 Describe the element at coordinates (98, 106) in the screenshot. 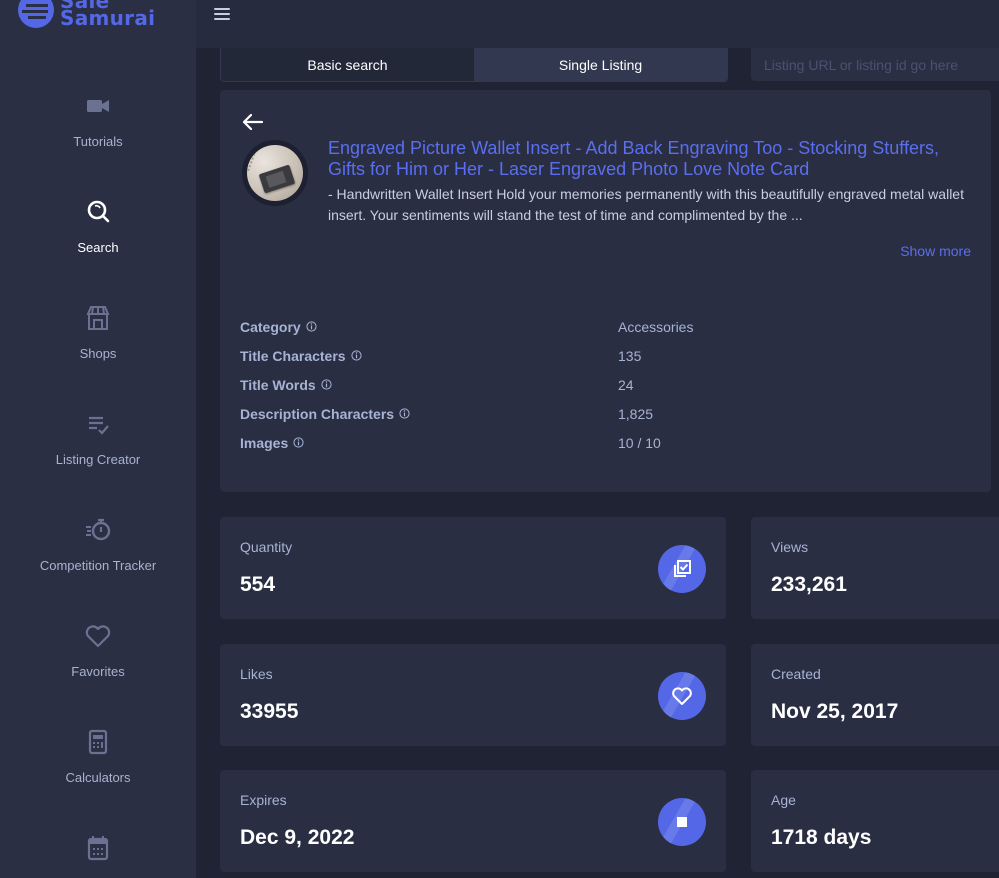

I see `video-camera-icon` at that location.